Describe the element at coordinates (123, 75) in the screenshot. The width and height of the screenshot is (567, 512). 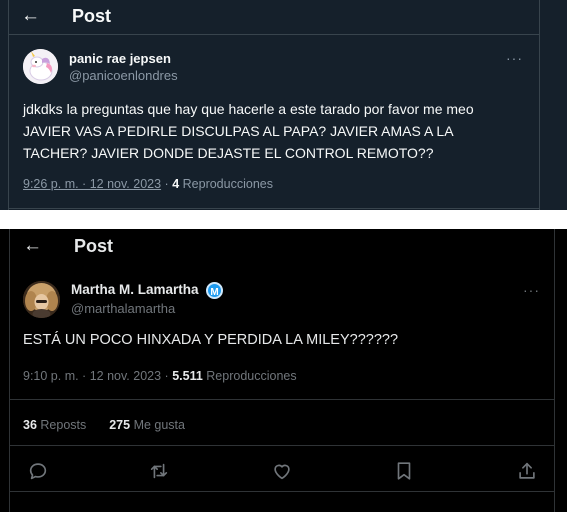
I see `author-handle: @panicoenlondres` at that location.